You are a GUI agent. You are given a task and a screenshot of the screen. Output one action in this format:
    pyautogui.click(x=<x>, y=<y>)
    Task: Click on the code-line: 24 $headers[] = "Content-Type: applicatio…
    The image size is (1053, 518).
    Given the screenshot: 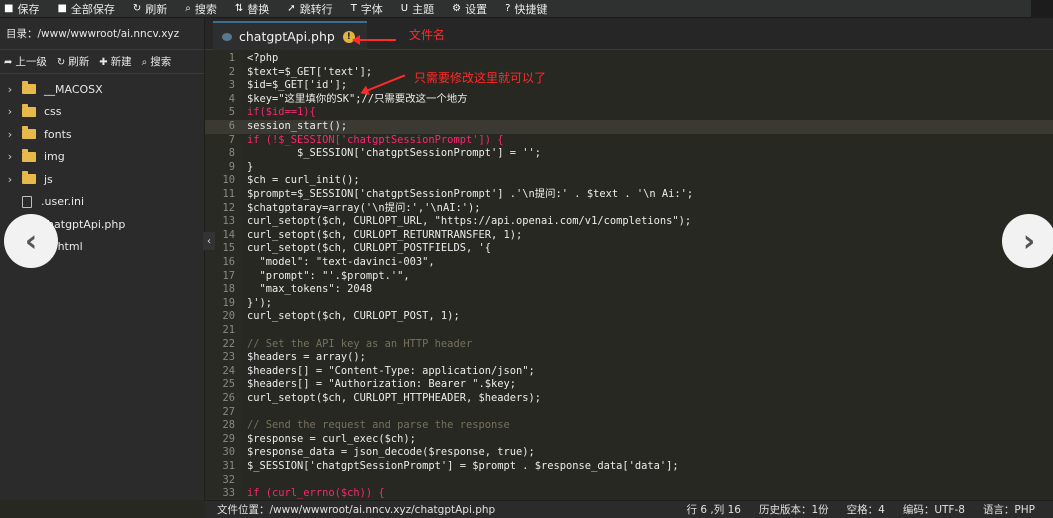 What is the action you would take?
    pyautogui.click(x=629, y=372)
    